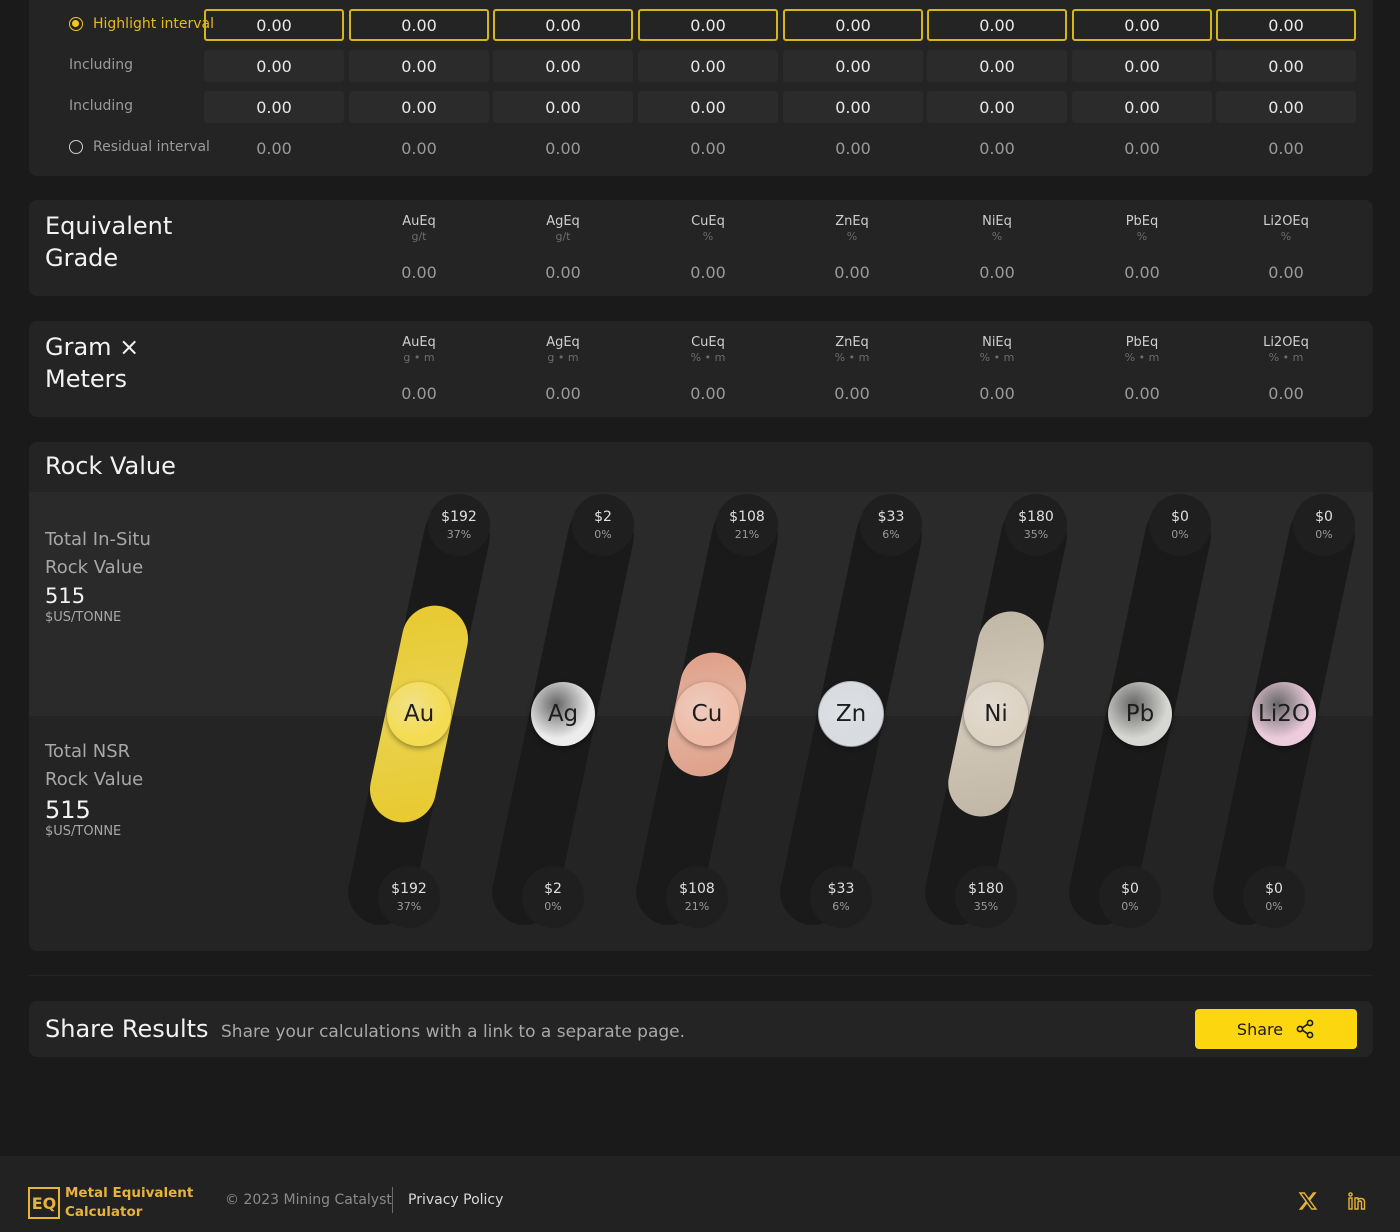  What do you see at coordinates (1142, 349) in the screenshot?
I see `column-header: PbEq% • m` at bounding box center [1142, 349].